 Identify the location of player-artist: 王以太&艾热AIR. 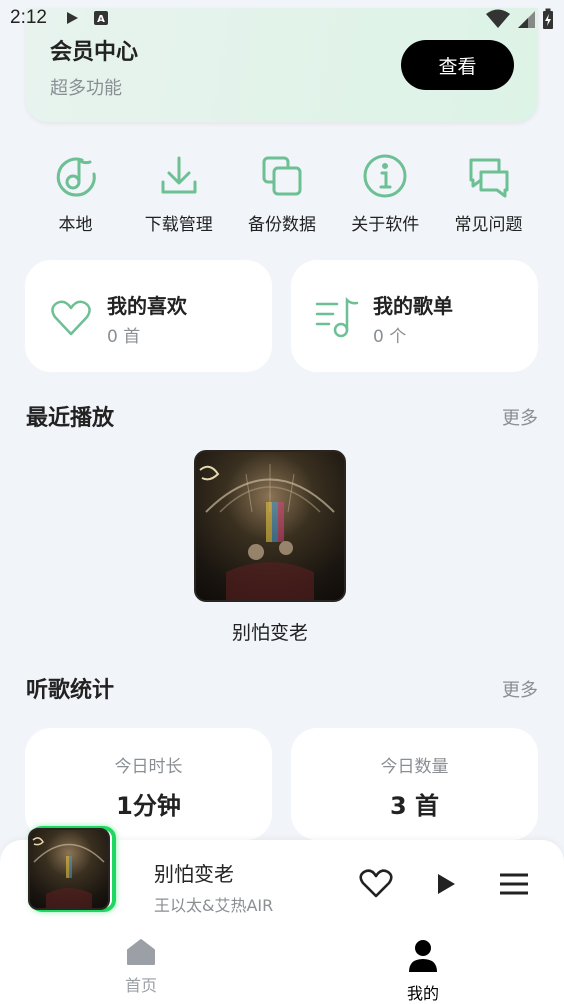
(214, 905).